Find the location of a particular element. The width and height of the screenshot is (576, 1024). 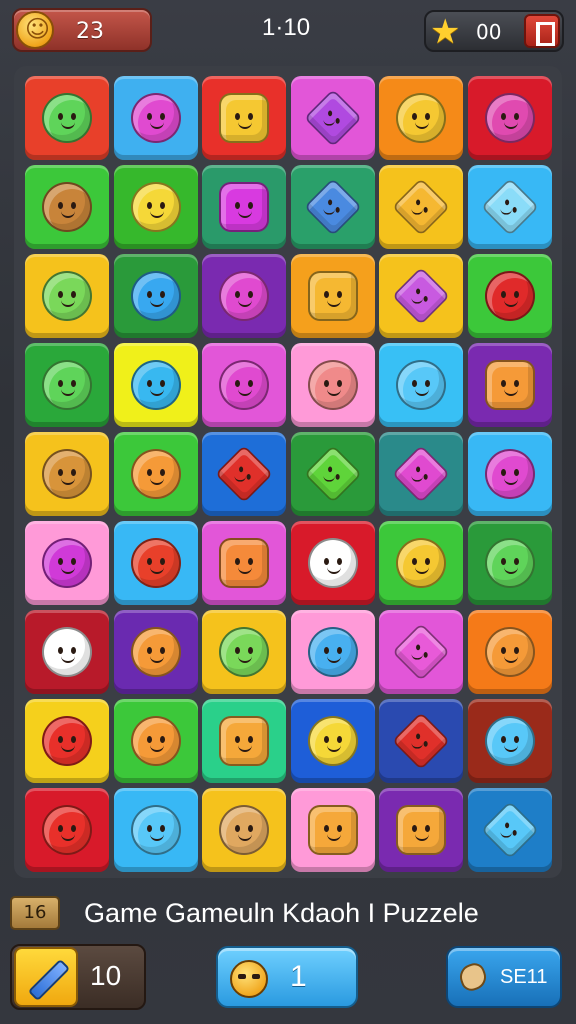

coin-counter: 23 is located at coordinates (82, 30).